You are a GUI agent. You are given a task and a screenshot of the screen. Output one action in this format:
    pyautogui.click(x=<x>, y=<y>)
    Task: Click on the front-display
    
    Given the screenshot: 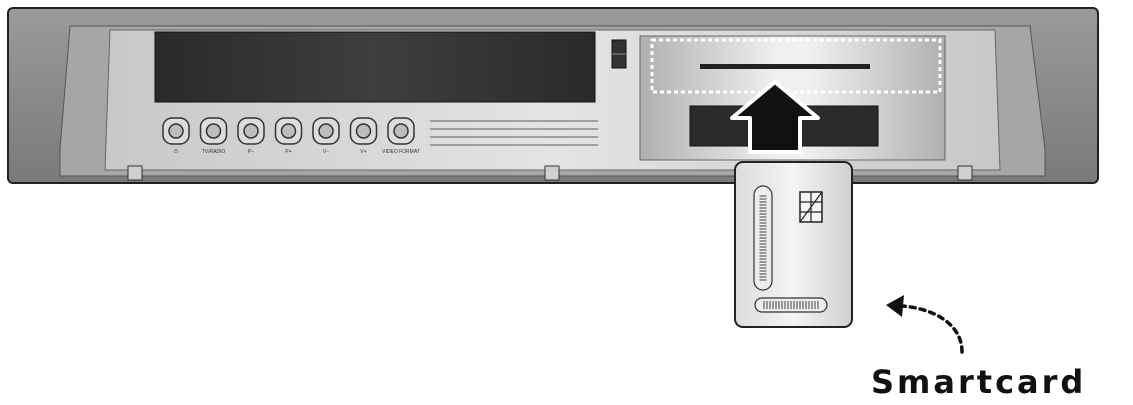 What is the action you would take?
    pyautogui.click(x=375, y=67)
    